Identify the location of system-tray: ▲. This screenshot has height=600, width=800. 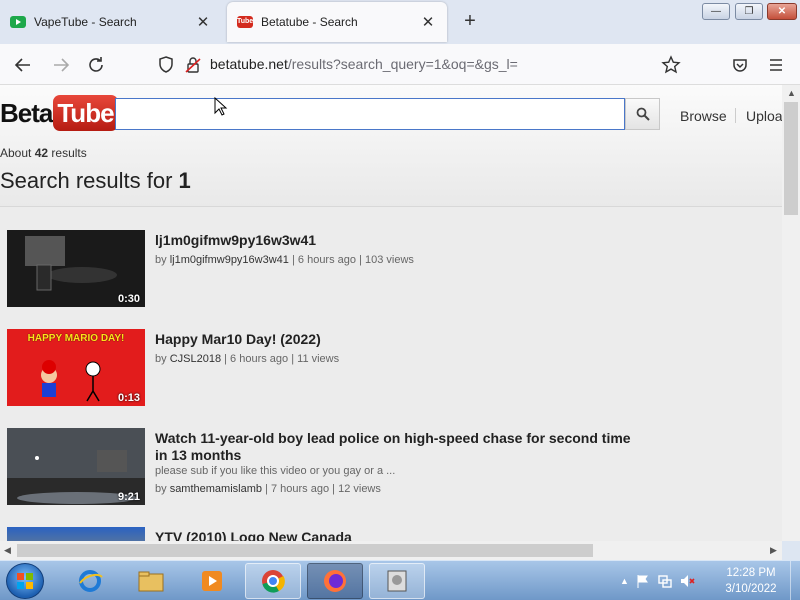
(657, 581).